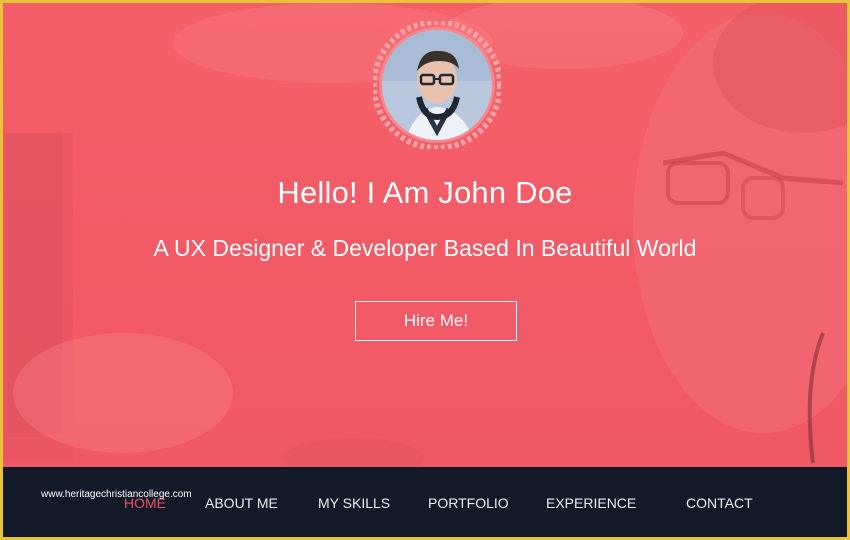 This screenshot has height=540, width=850. I want to click on nav-item-about-me: ABOUT ME, so click(241, 503).